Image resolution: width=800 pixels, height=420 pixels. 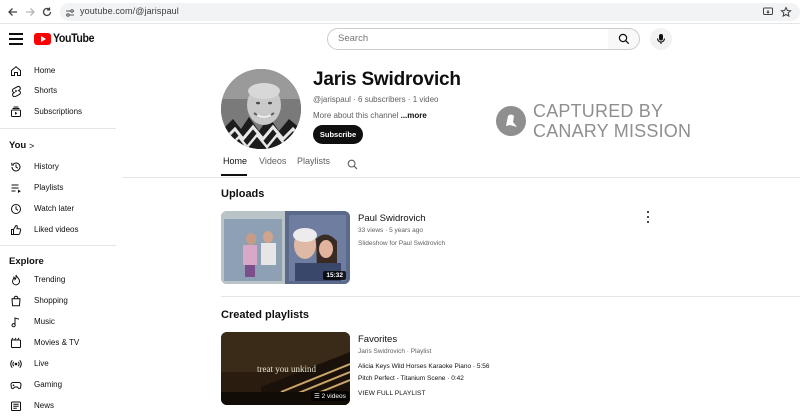 What do you see at coordinates (338, 134) in the screenshot?
I see `subscribe-button: Subscribe` at bounding box center [338, 134].